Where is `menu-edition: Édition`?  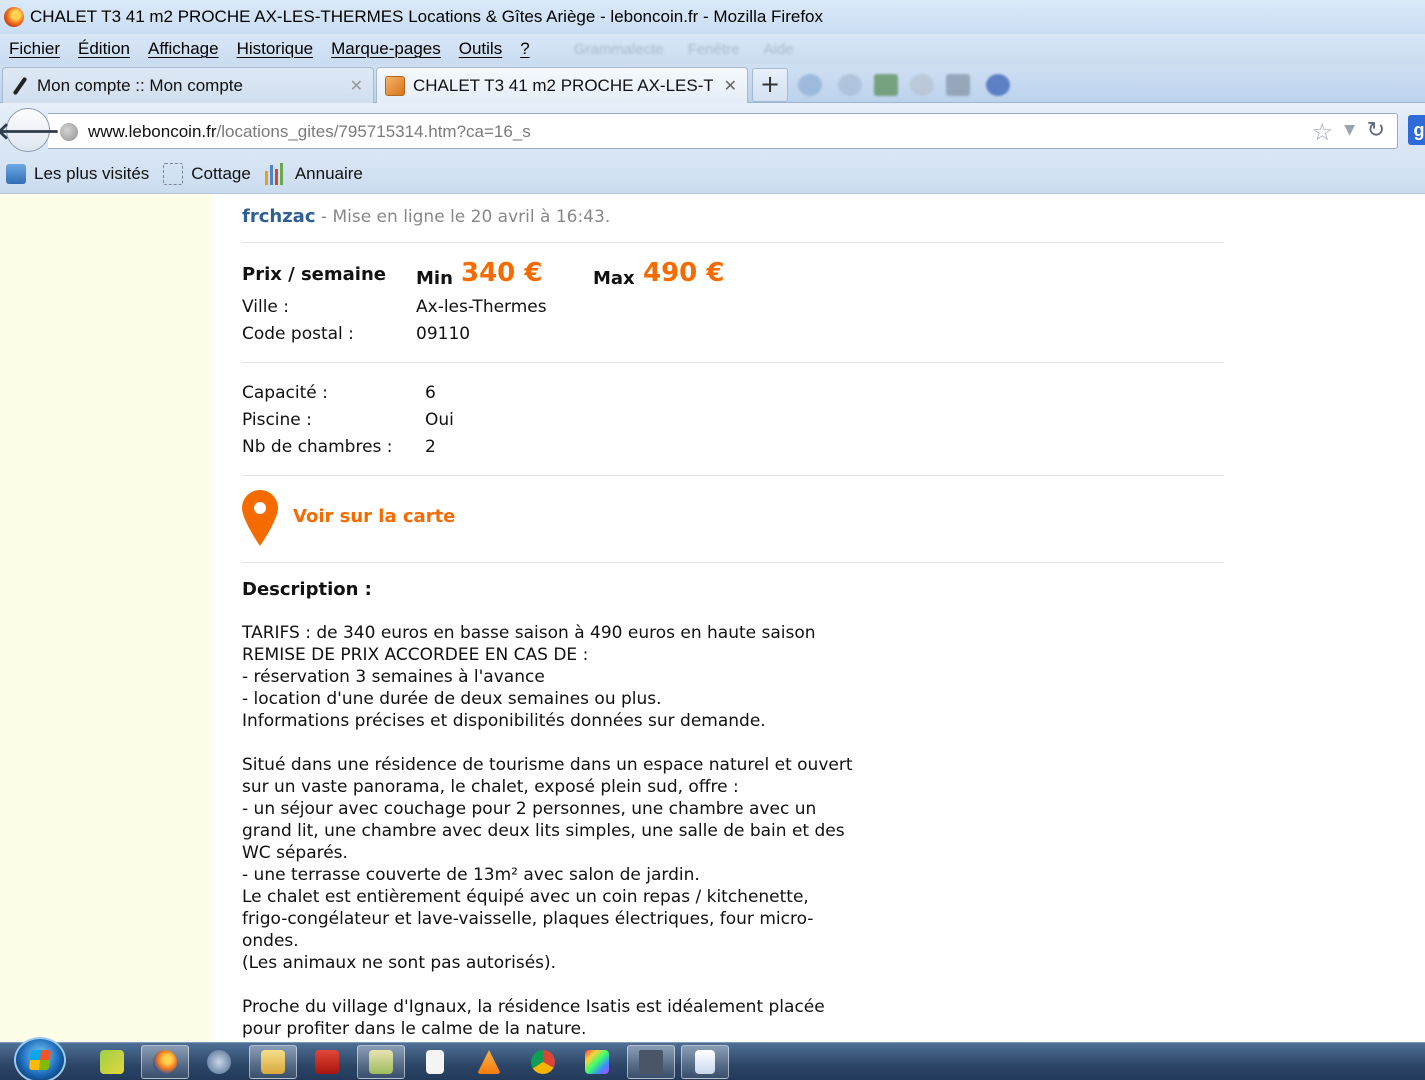
menu-edition: Édition is located at coordinates (104, 49).